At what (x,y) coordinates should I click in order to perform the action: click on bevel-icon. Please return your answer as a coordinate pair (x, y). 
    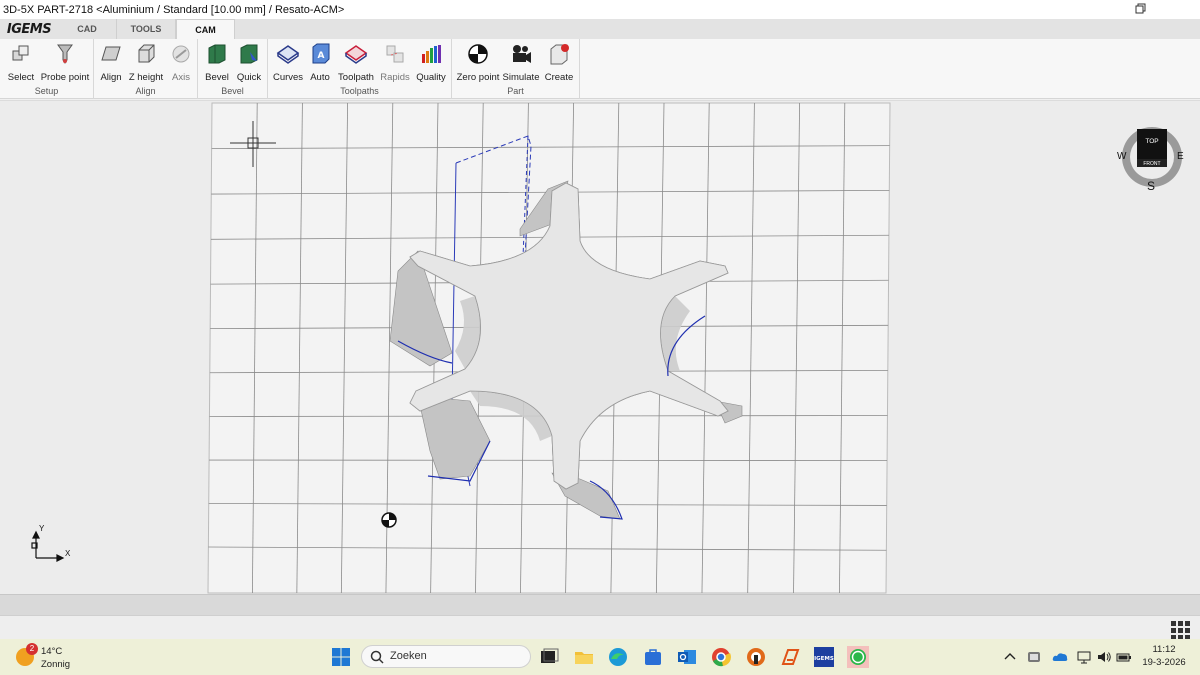
    Looking at the image, I should click on (217, 54).